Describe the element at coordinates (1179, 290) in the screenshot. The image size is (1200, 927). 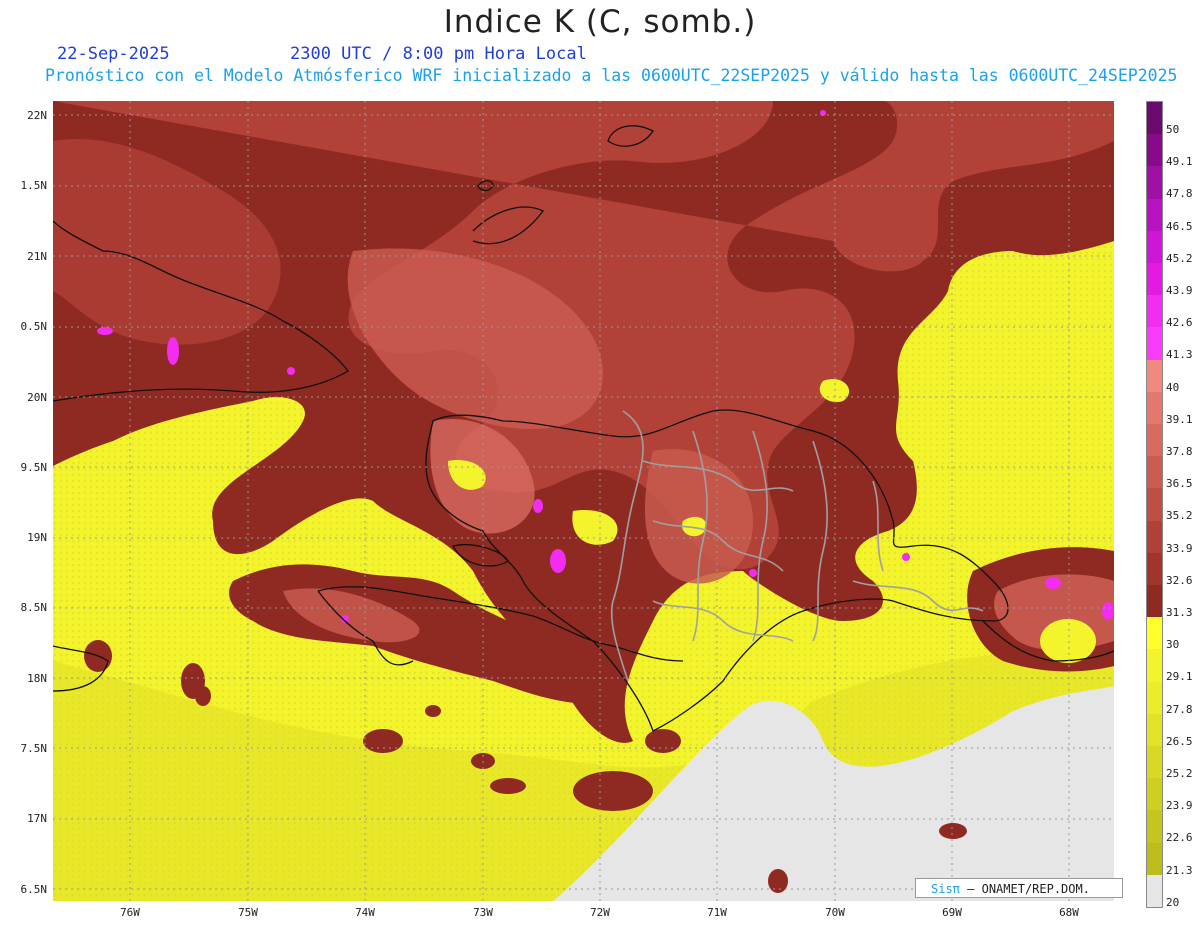
I see `colorbar-label: 43.9` at that location.